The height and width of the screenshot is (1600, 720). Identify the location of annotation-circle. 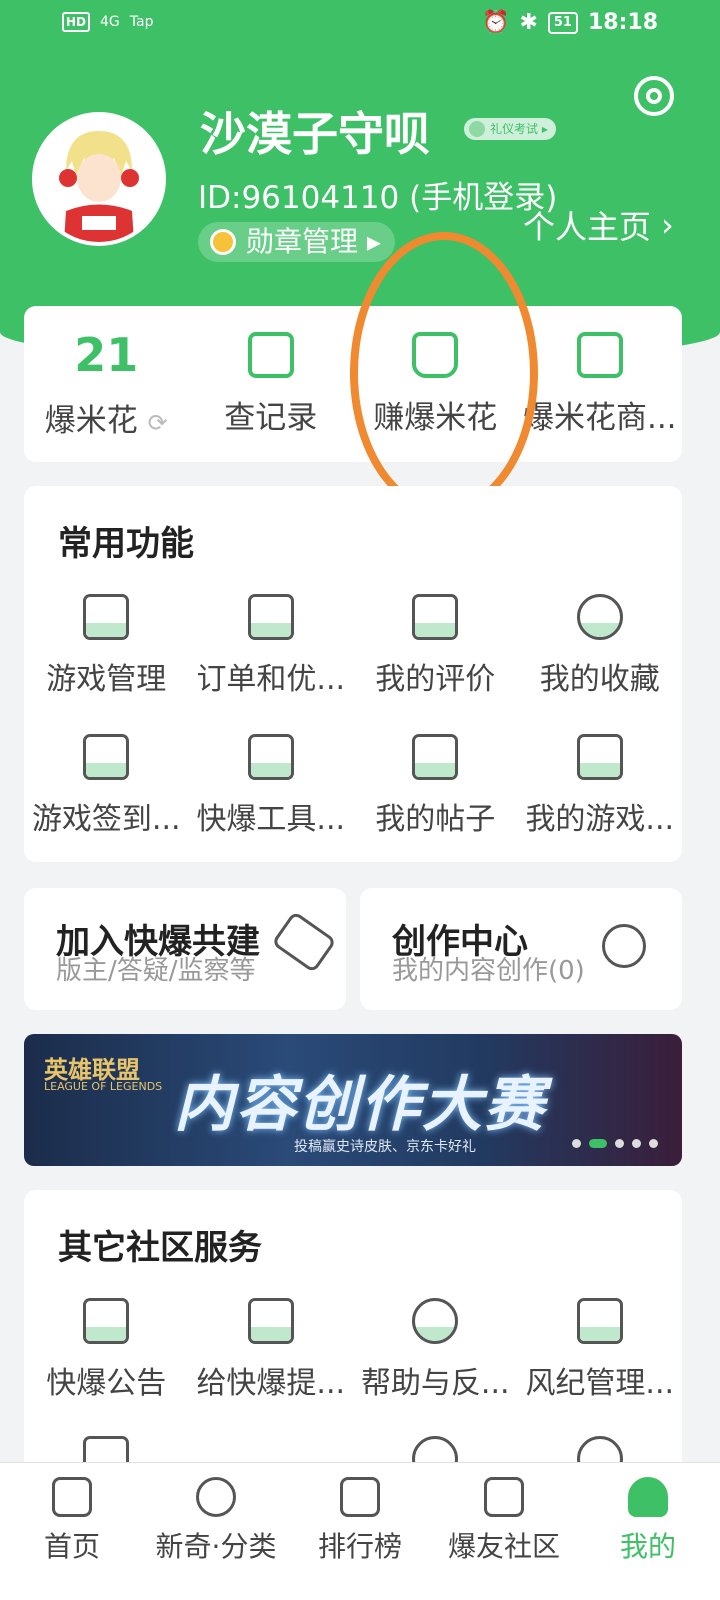
(444, 373).